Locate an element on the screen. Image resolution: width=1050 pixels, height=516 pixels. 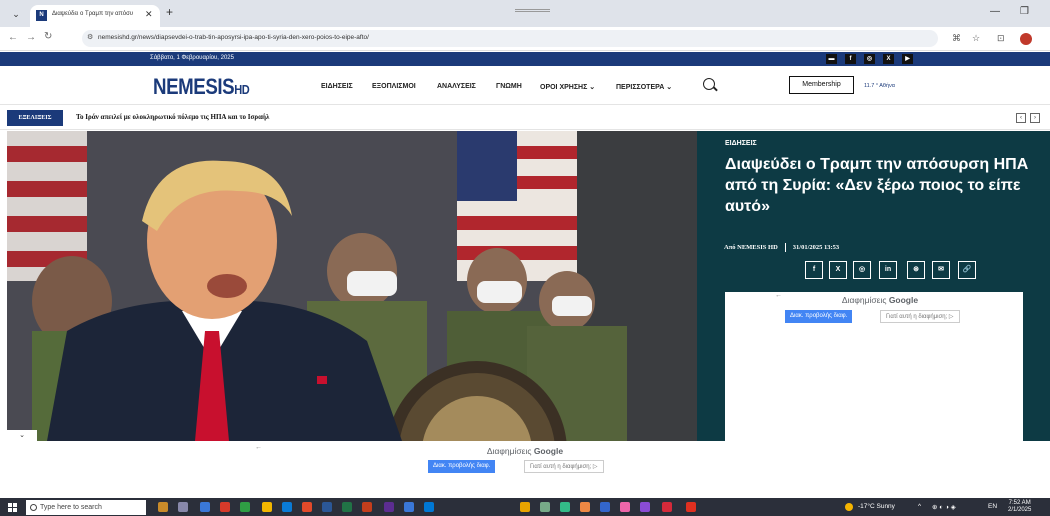
back-icon: ← is located at coordinates (13, 37).